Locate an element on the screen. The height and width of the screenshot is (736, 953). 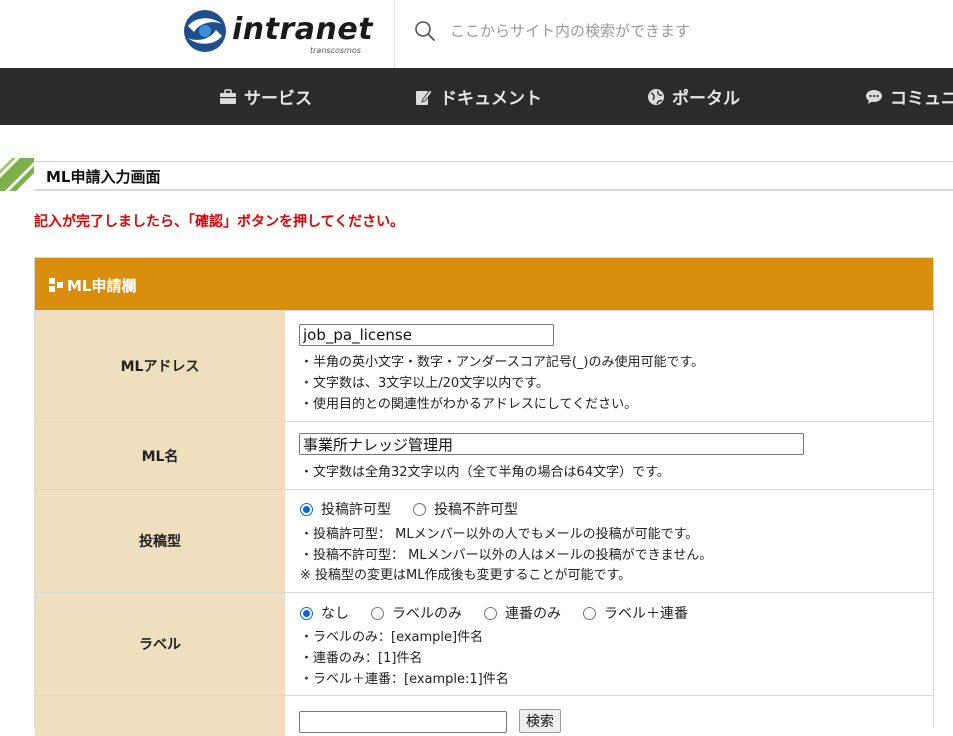
label-post-type: 投稿型 is located at coordinates (160, 541).